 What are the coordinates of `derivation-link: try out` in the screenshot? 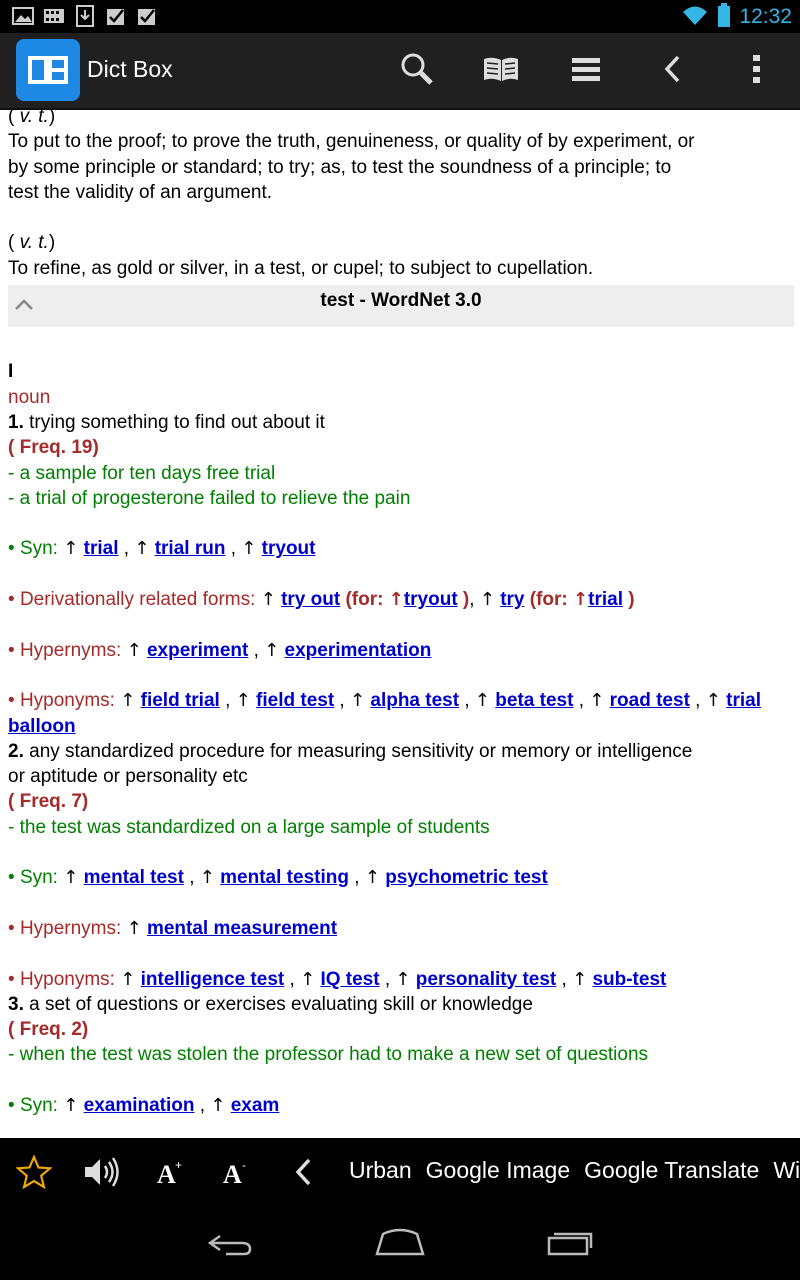 It's located at (310, 599).